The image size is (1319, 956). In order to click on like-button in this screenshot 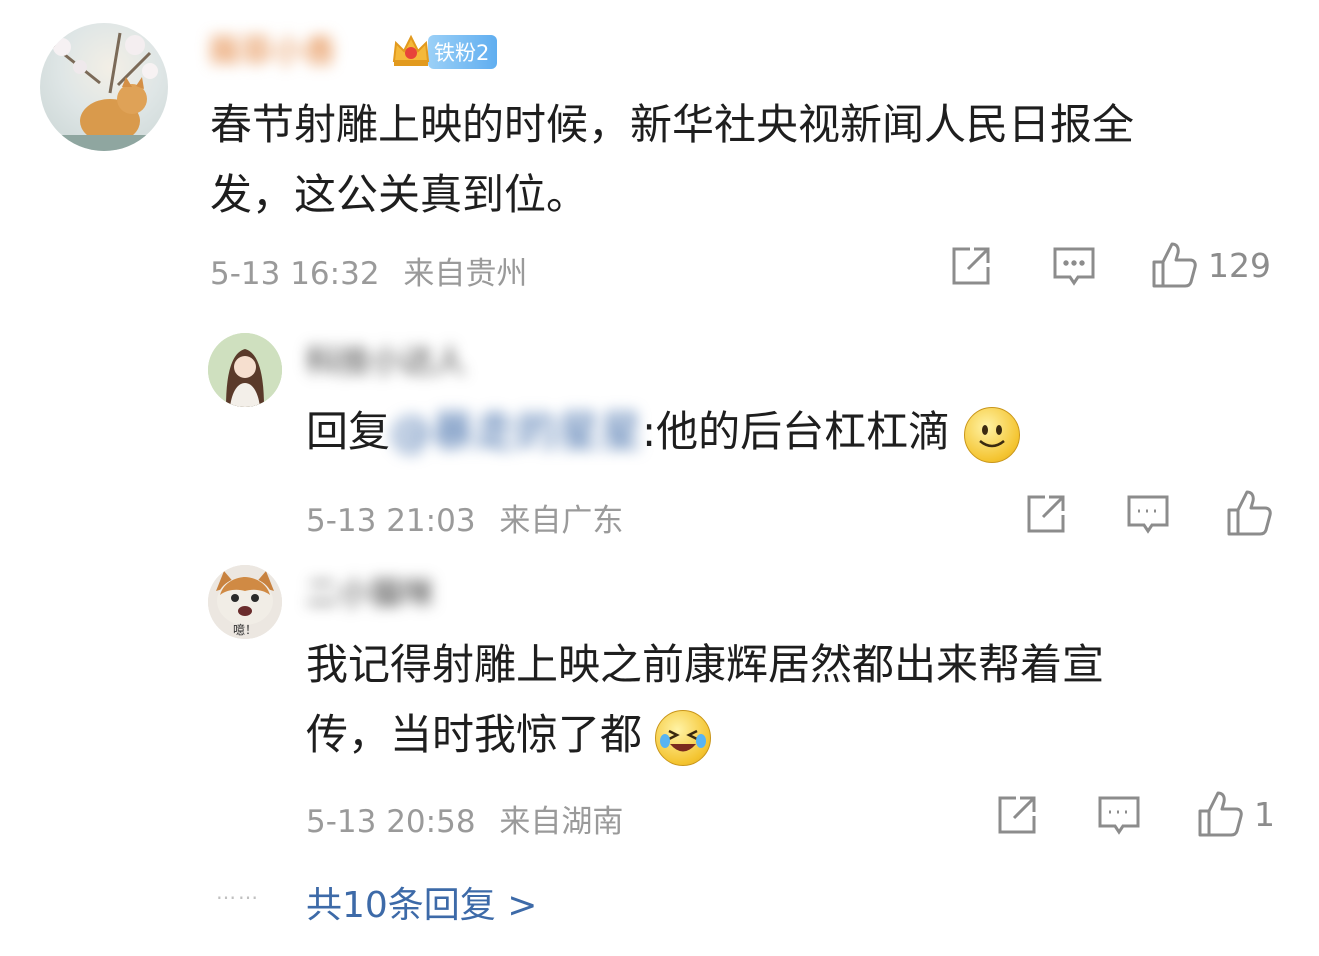, I will do `click(1254, 513)`.